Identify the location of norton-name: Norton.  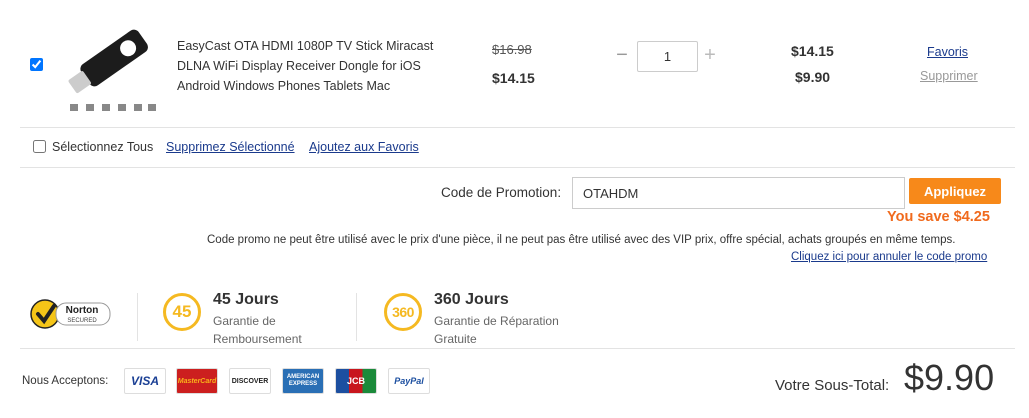
(82, 310).